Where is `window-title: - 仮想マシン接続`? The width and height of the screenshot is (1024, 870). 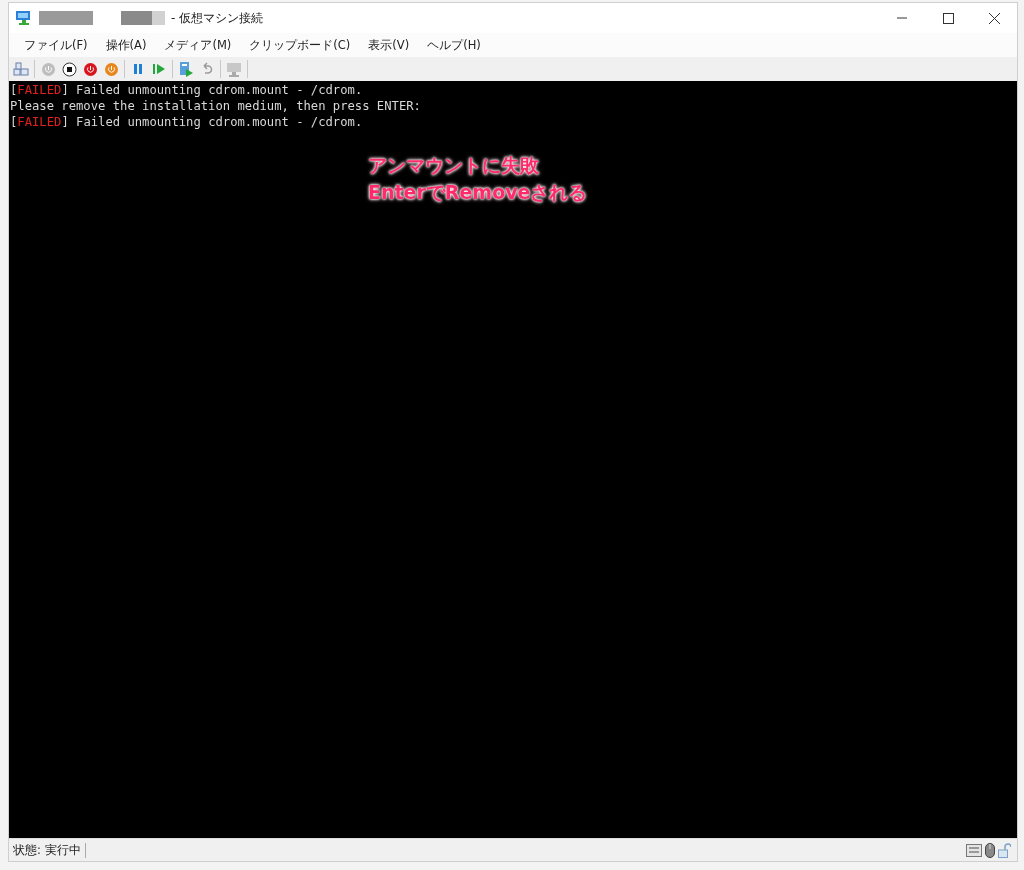 window-title: - 仮想マシン接続 is located at coordinates (217, 18).